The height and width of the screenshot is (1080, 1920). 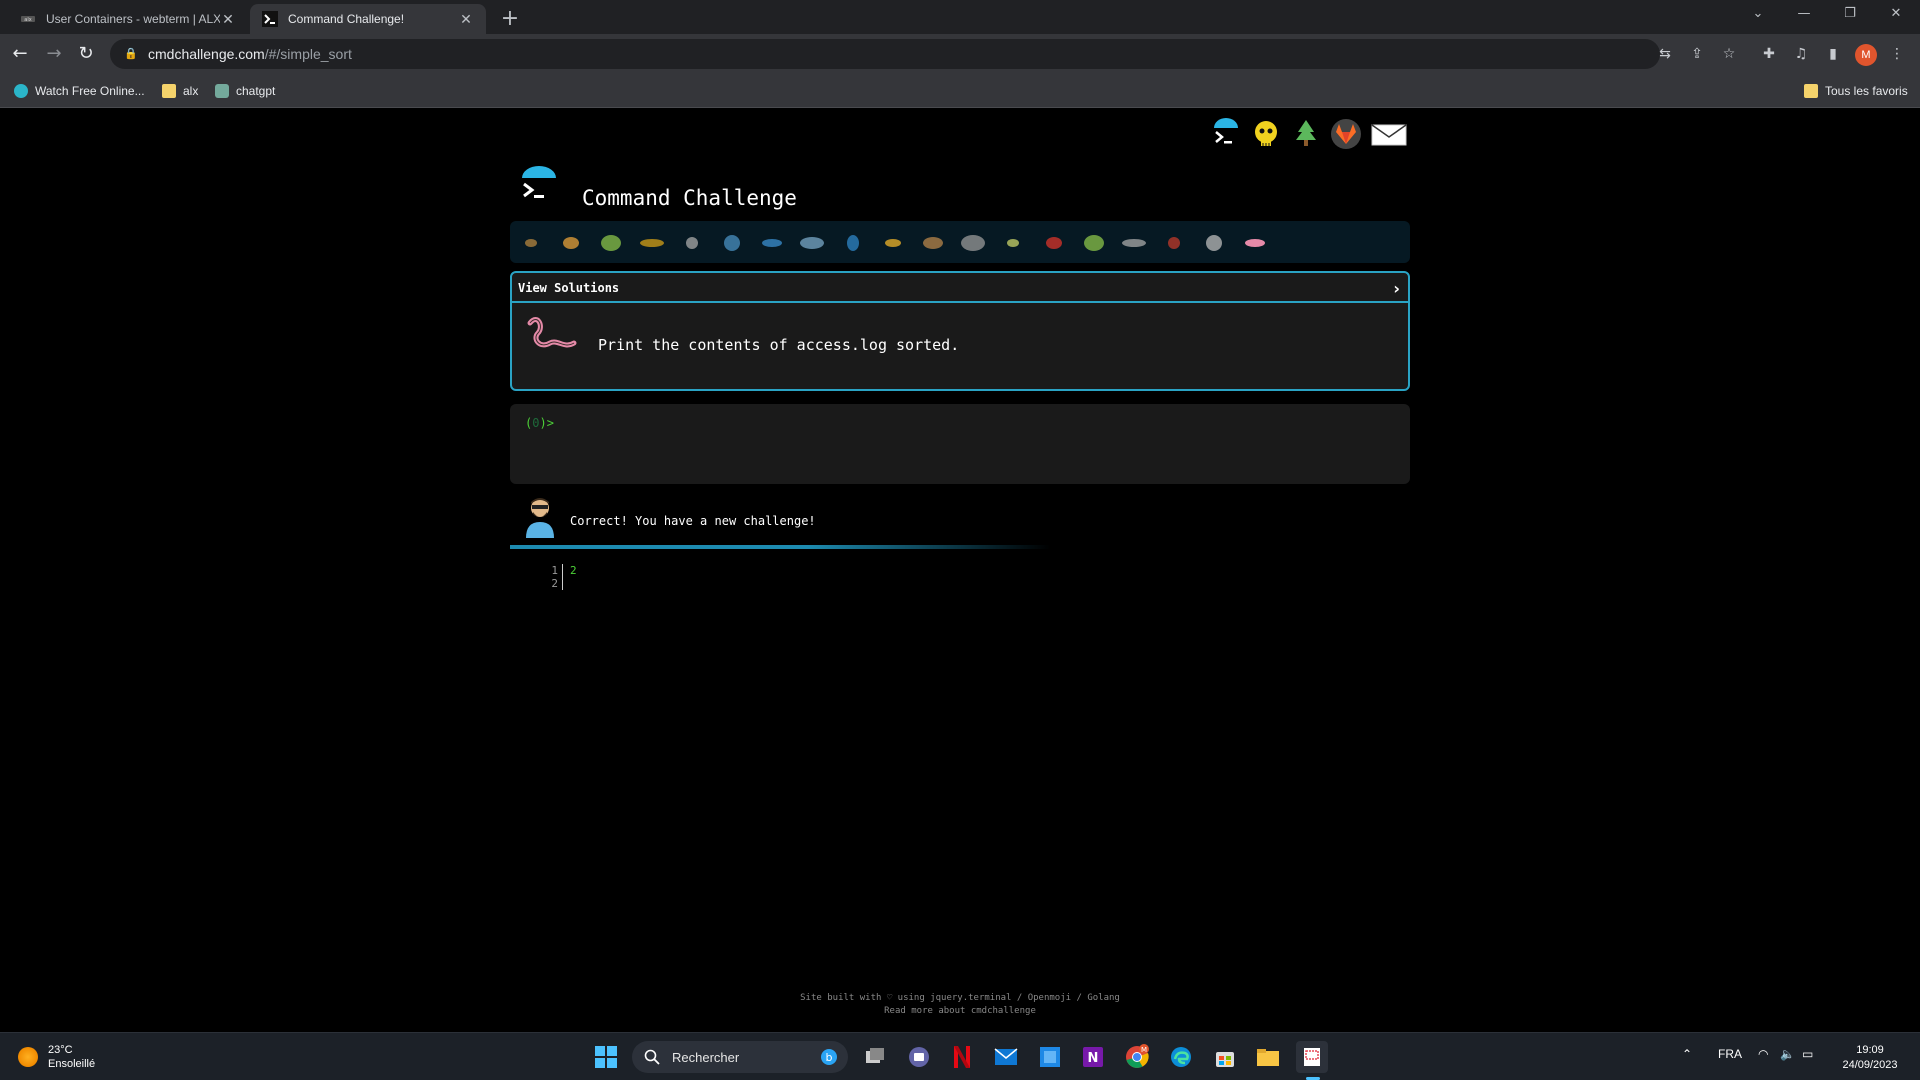 What do you see at coordinates (1093, 1057) in the screenshot?
I see `onenote-icon: N` at bounding box center [1093, 1057].